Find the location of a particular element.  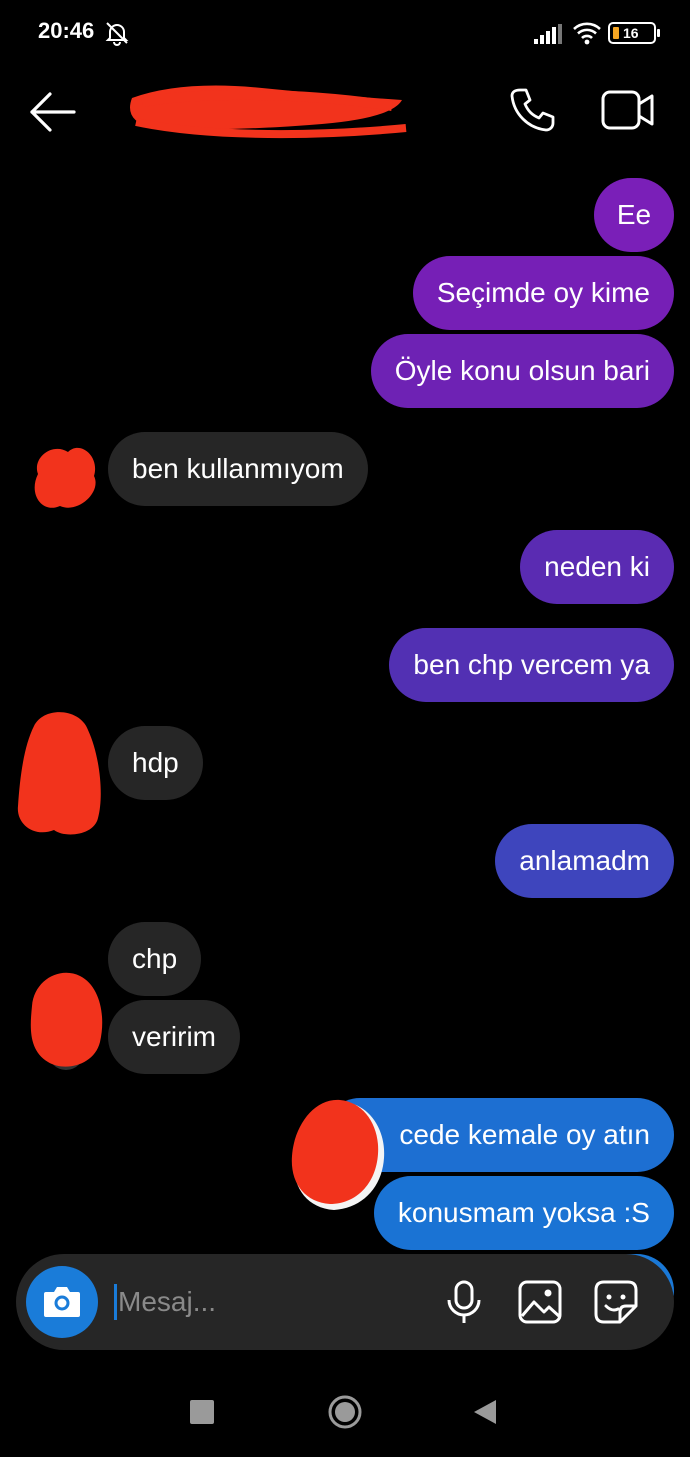

recent-apps-icon is located at coordinates (202, 1412).